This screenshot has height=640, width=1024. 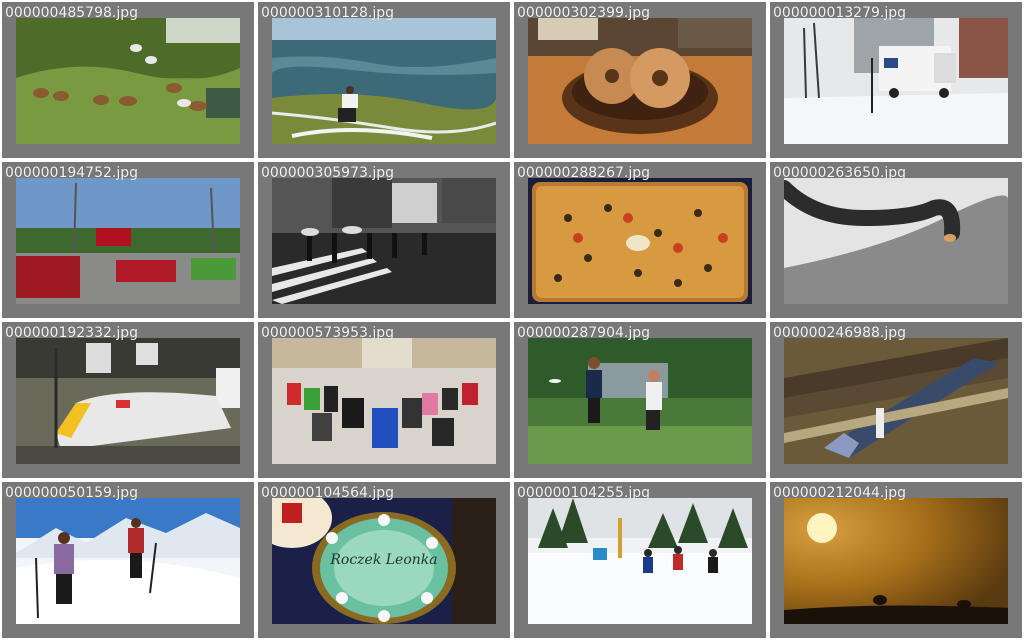 I want to click on thumbnail-street-cars, so click(x=128, y=241).